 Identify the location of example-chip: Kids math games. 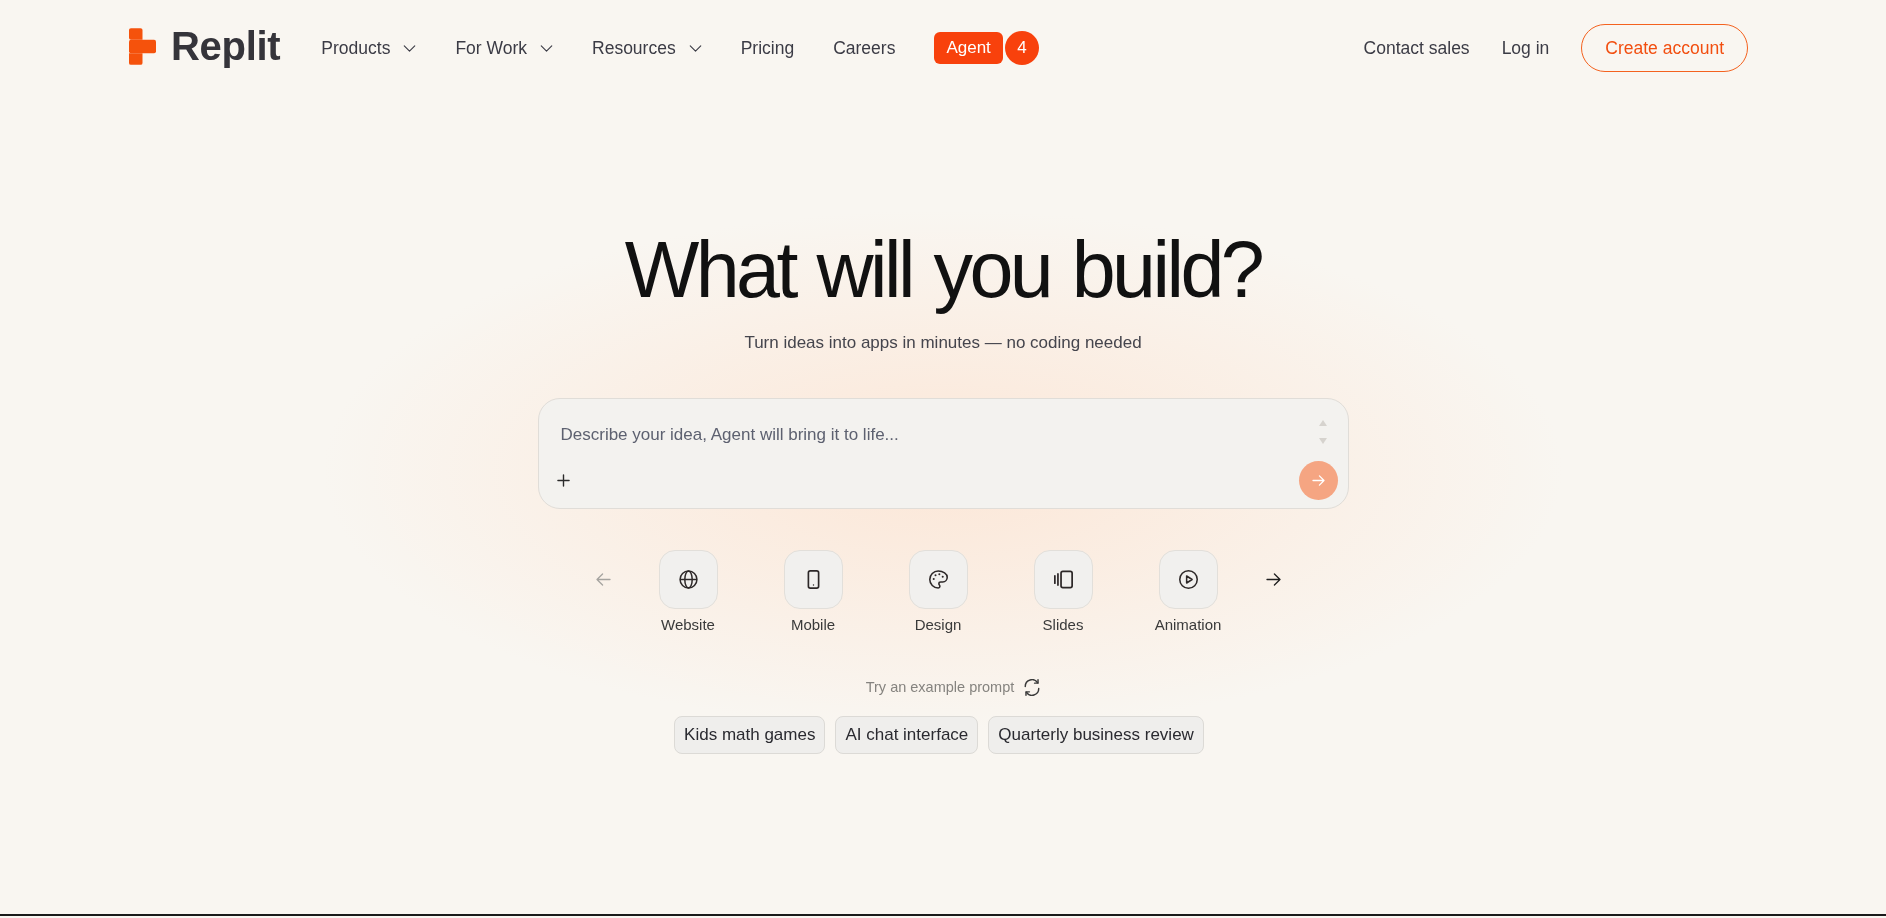
(750, 735).